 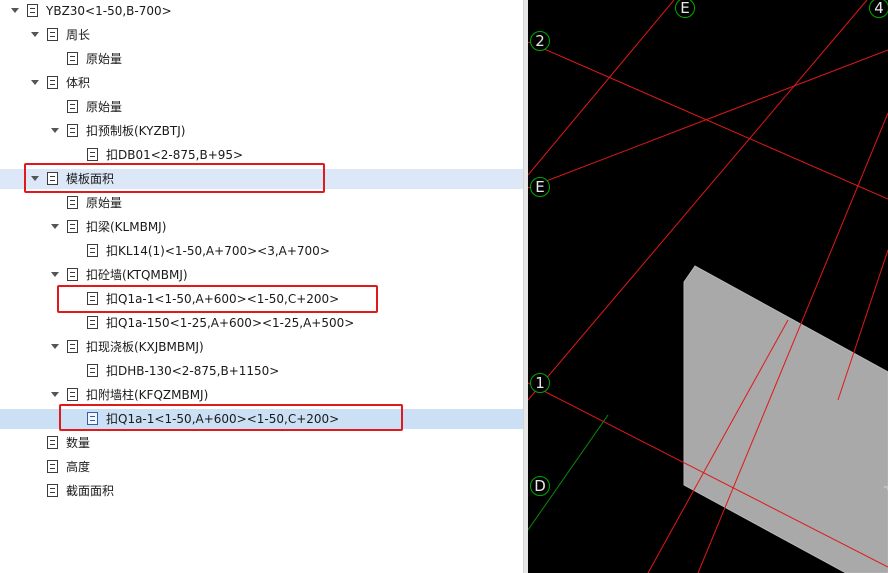 I want to click on tree-node-deduct-q1a-150: 扣Q1a-150<1-25,A+600><1-25,A+500>, so click(x=261, y=323).